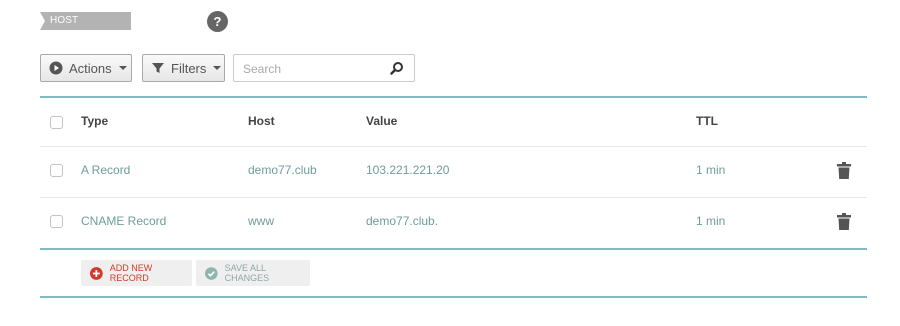  What do you see at coordinates (261, 221) in the screenshot?
I see `record-host: www` at bounding box center [261, 221].